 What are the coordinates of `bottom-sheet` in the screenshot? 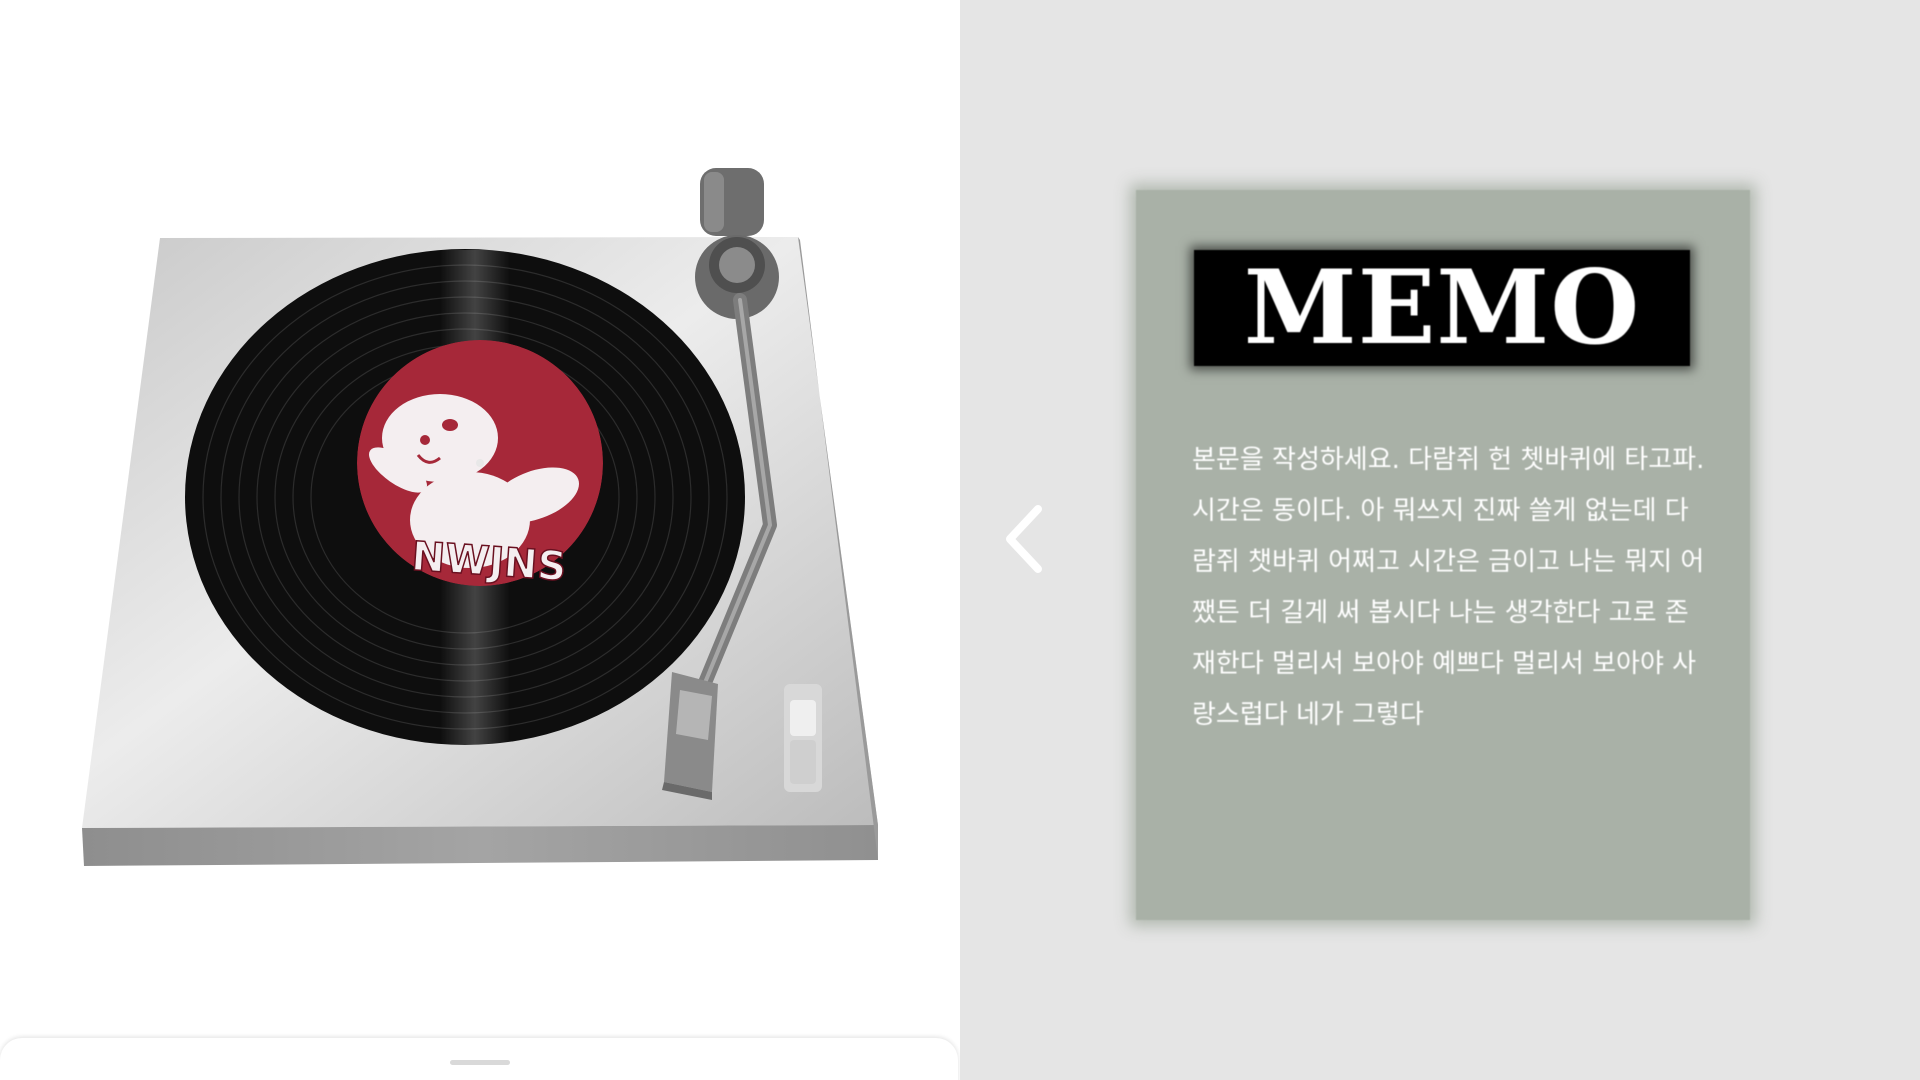 It's located at (479, 1059).